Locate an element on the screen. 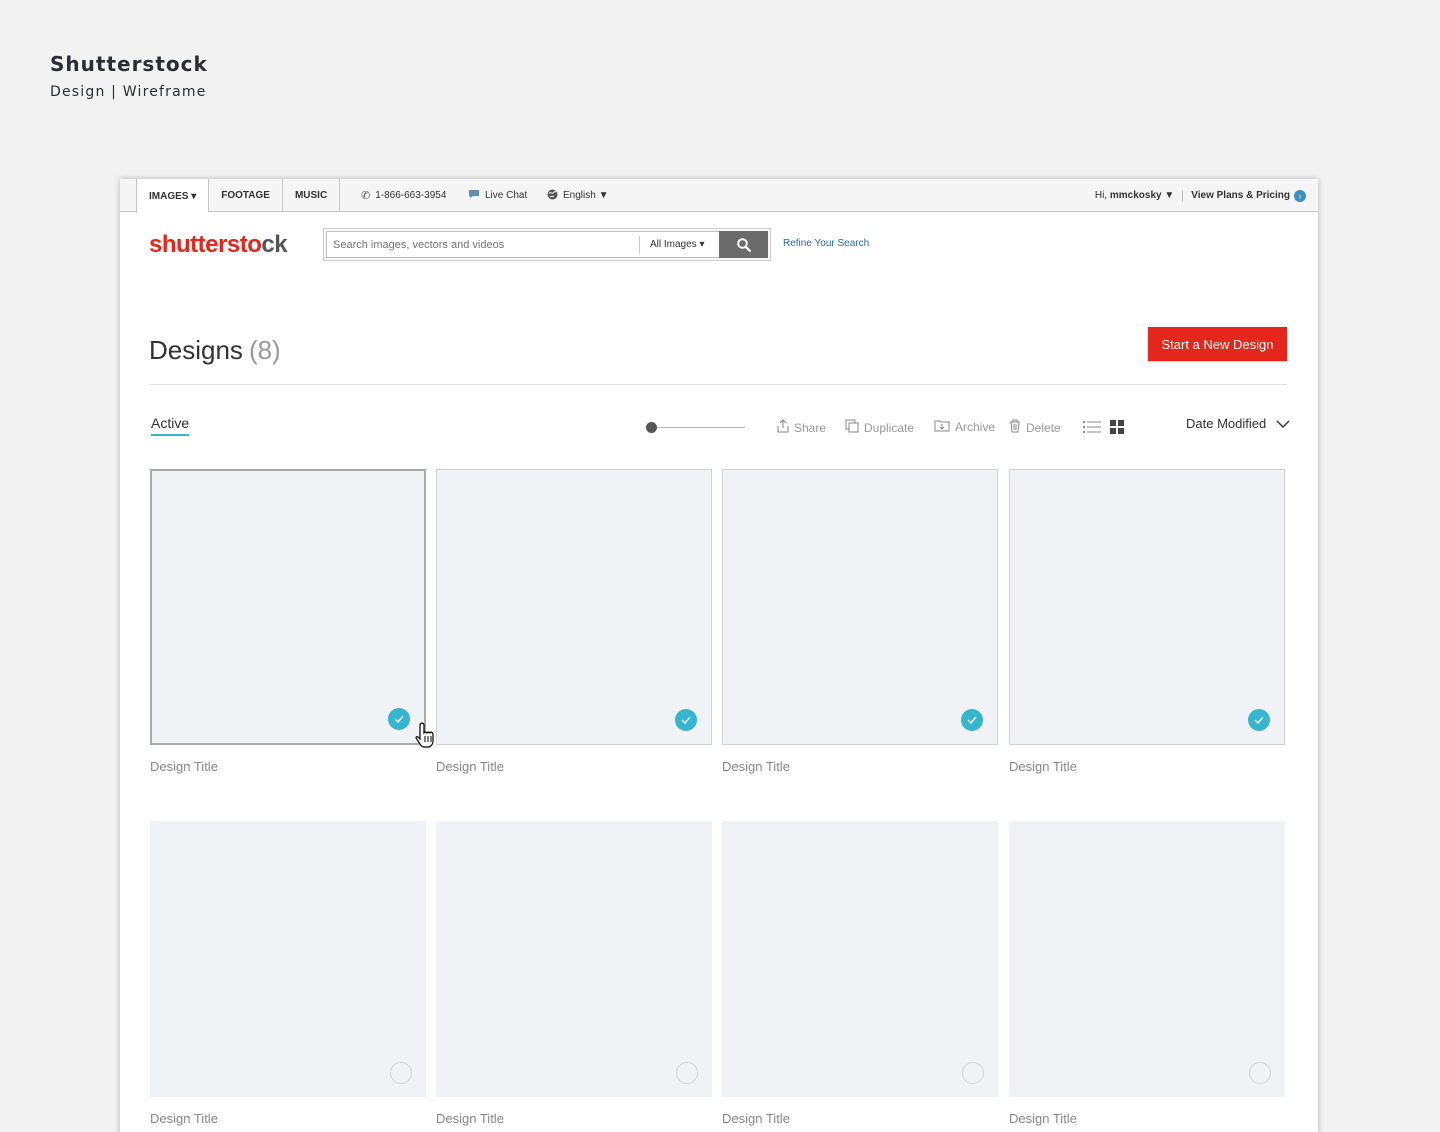  delete-button: Delete is located at coordinates (1035, 427).